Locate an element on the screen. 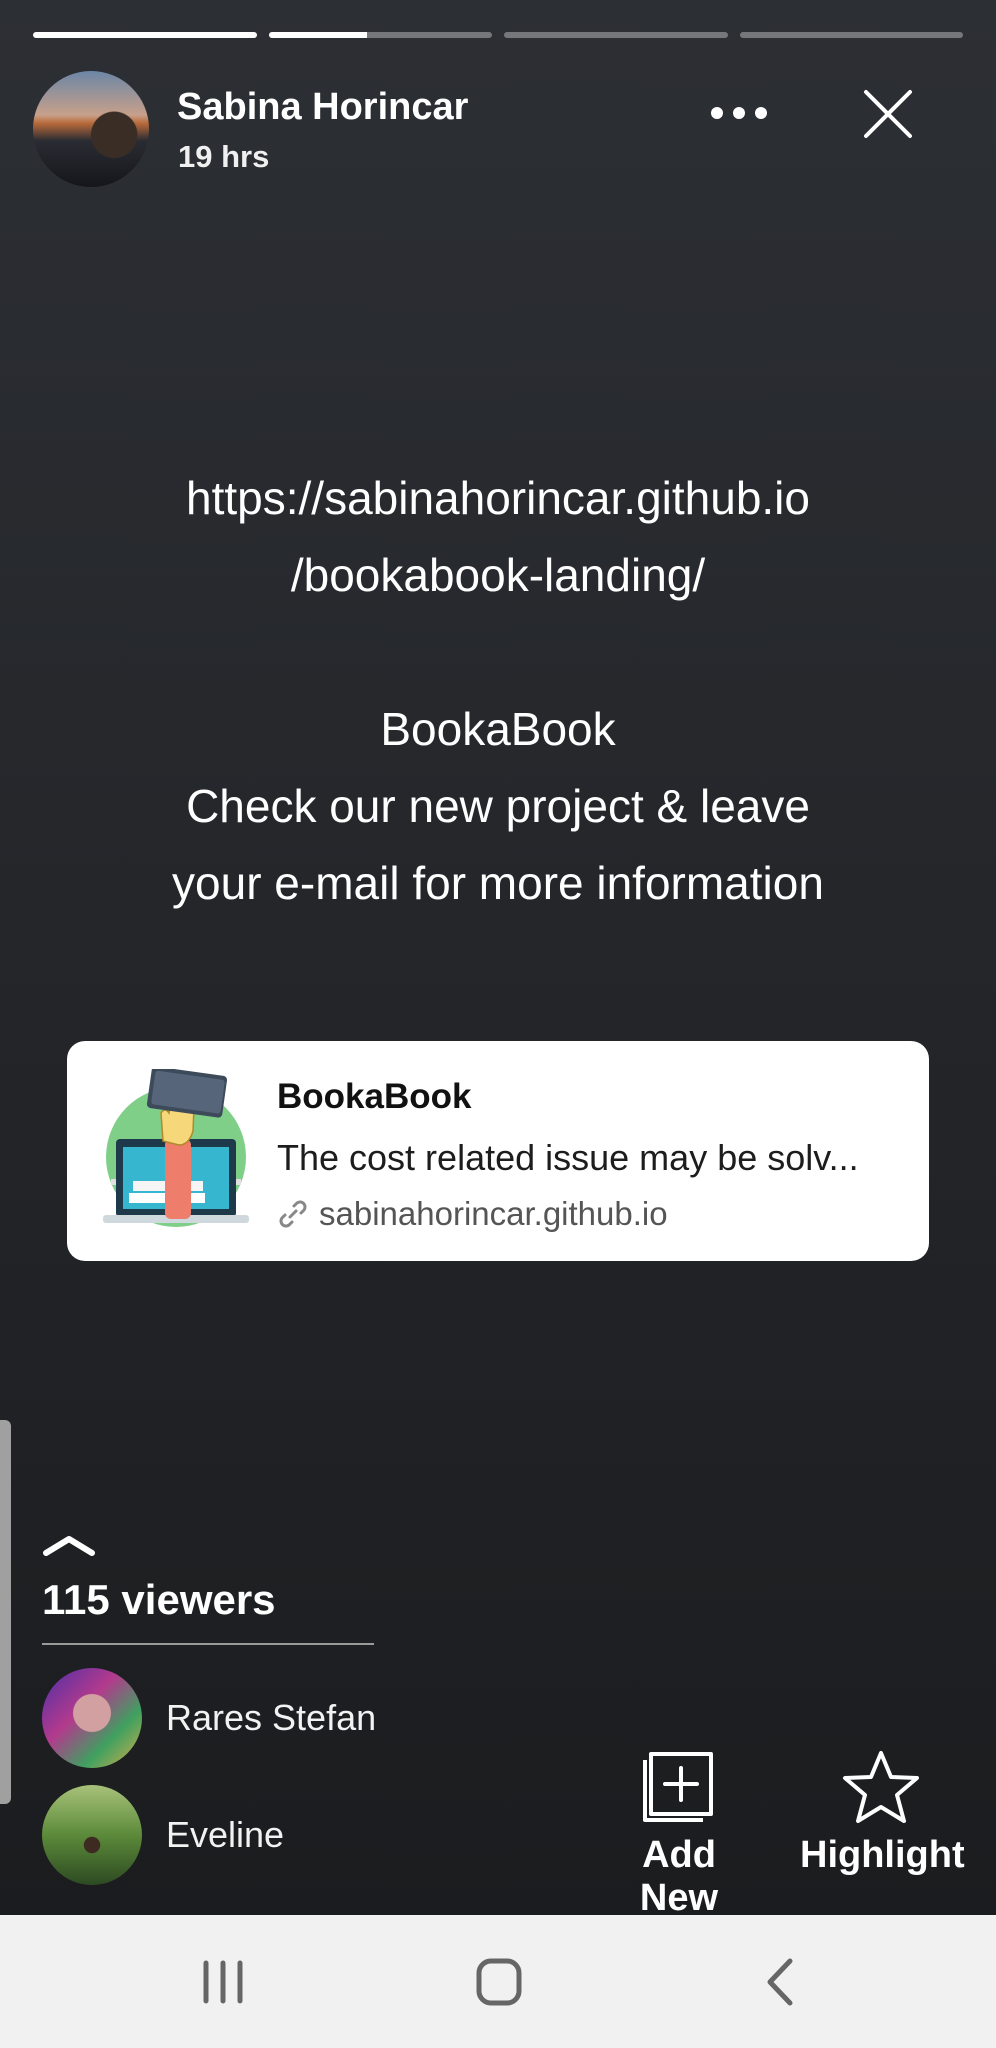 Image resolution: width=996 pixels, height=2048 pixels. author-name: Sabina Horincar is located at coordinates (322, 107).